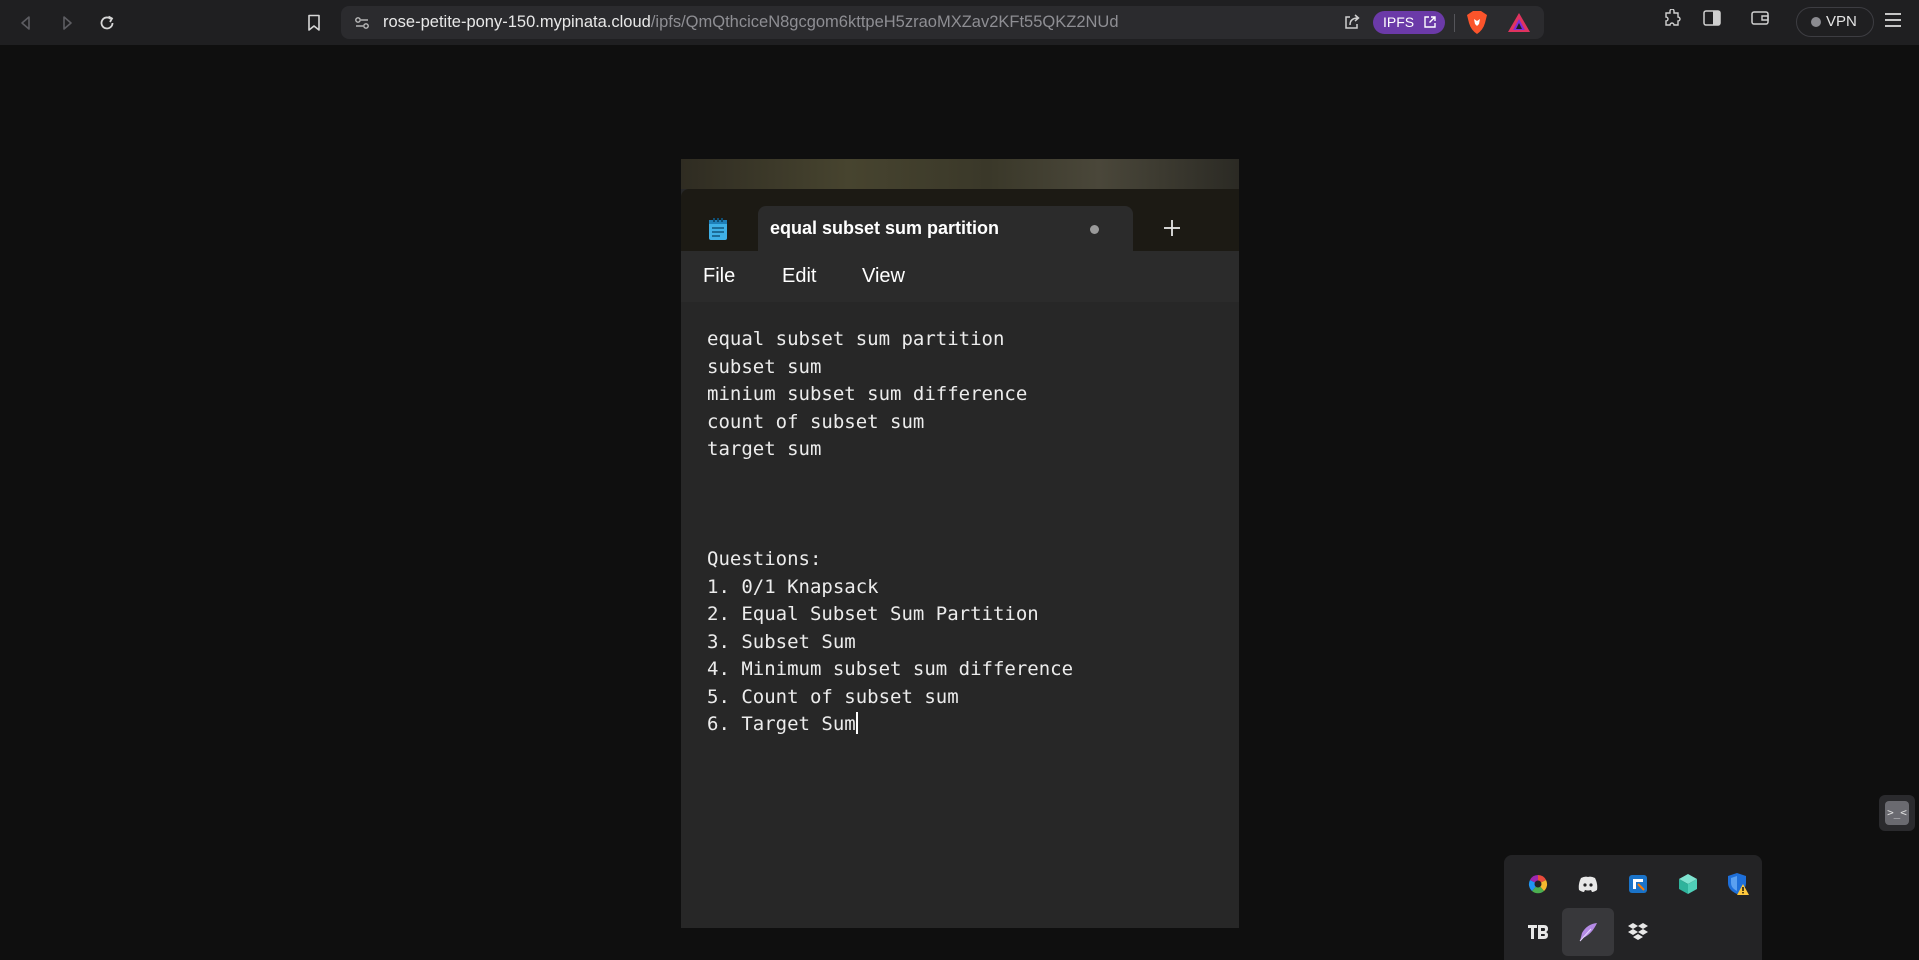 The width and height of the screenshot is (1919, 960). What do you see at coordinates (960, 276) in the screenshot?
I see `notepad-menubar: File Edit View` at bounding box center [960, 276].